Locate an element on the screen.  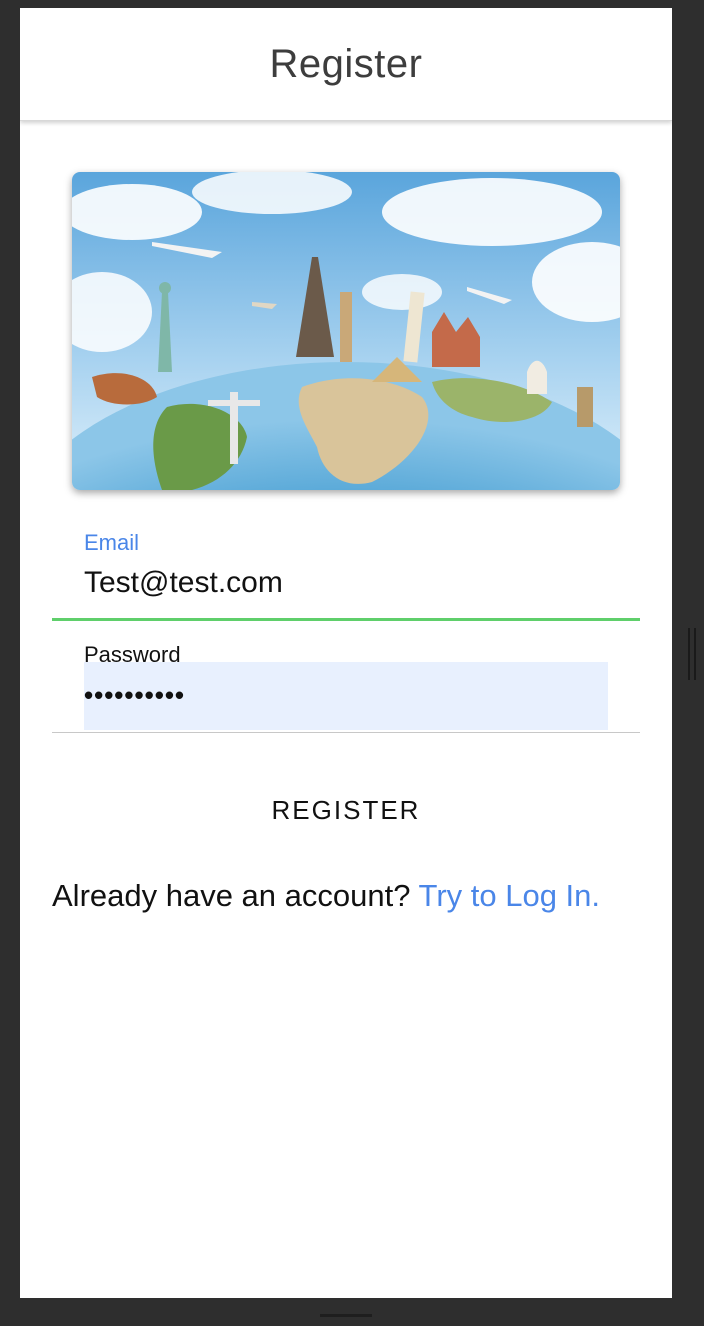
page-title: Register is located at coordinates (346, 64).